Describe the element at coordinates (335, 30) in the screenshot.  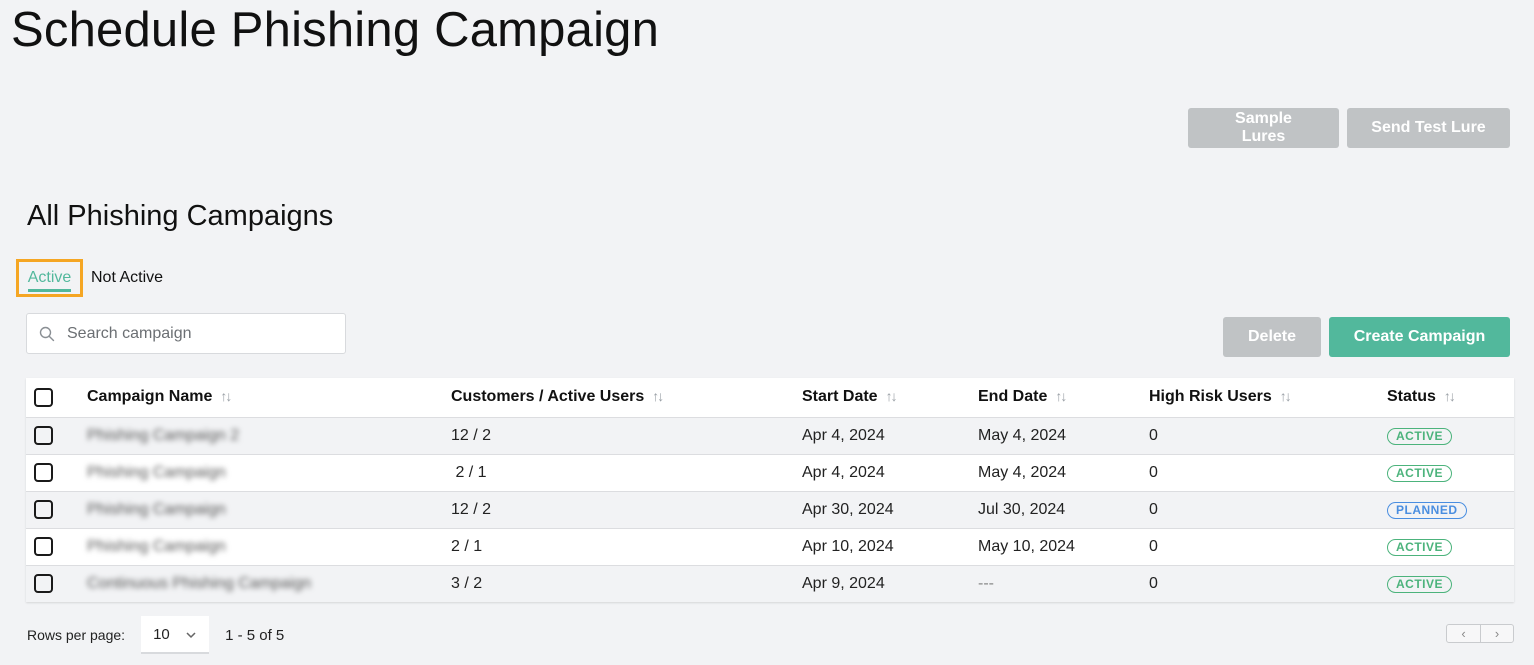
I see `page-title: Schedule Phishing Campaign` at that location.